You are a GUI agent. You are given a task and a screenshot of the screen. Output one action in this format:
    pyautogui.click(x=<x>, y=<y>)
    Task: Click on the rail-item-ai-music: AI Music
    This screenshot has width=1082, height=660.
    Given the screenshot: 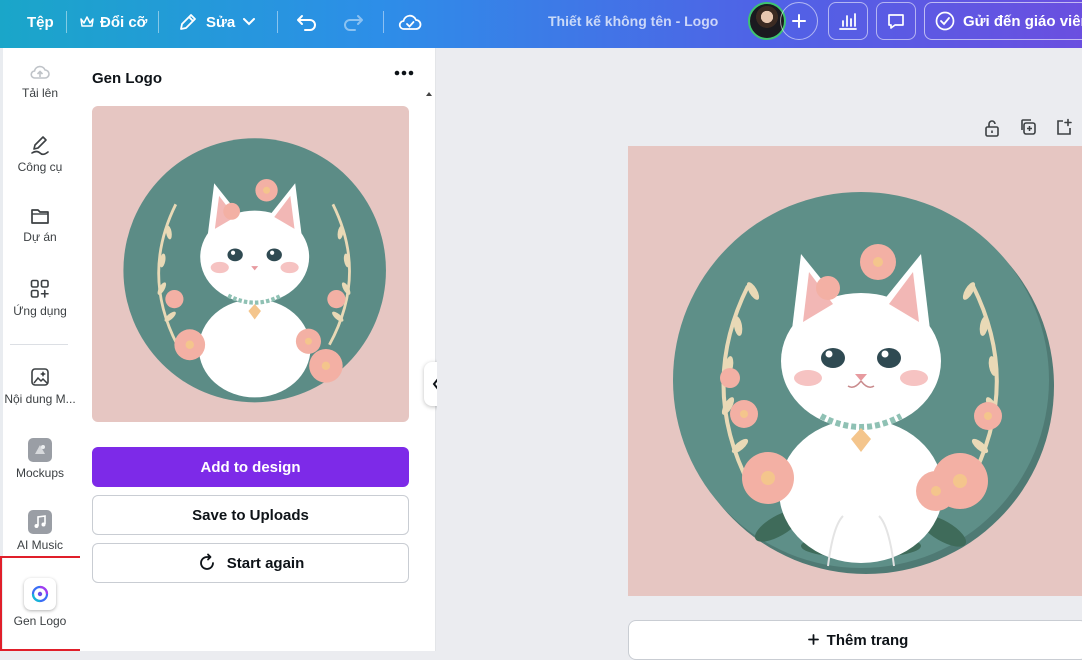 What is the action you would take?
    pyautogui.click(x=40, y=531)
    